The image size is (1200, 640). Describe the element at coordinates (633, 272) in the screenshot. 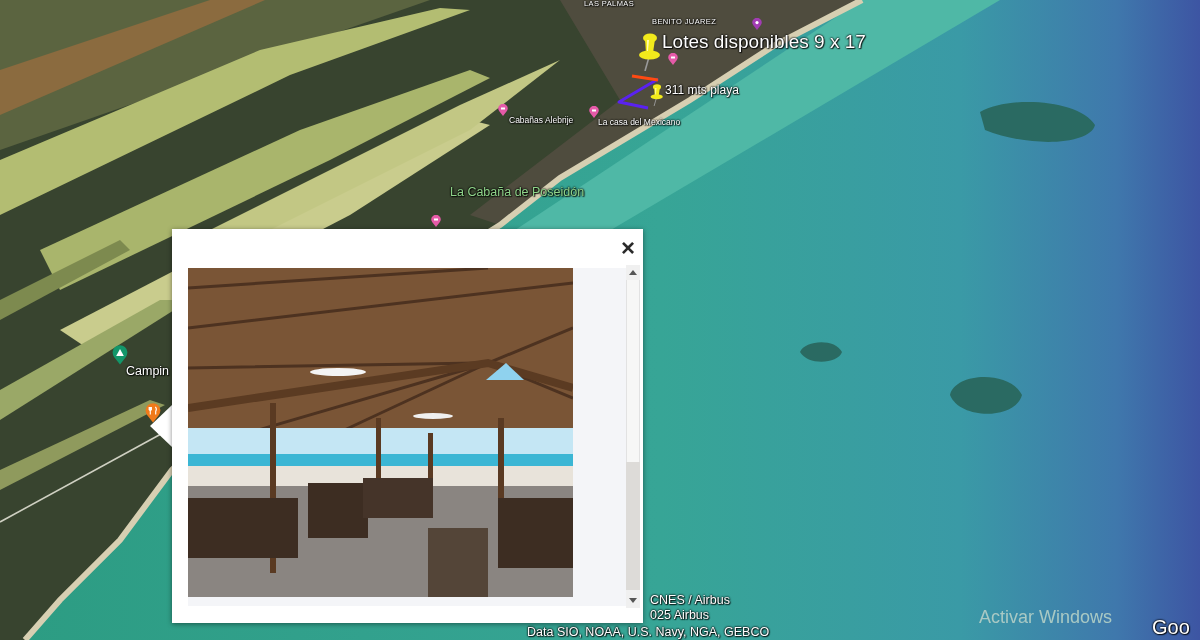

I see `caret-up-icon` at that location.